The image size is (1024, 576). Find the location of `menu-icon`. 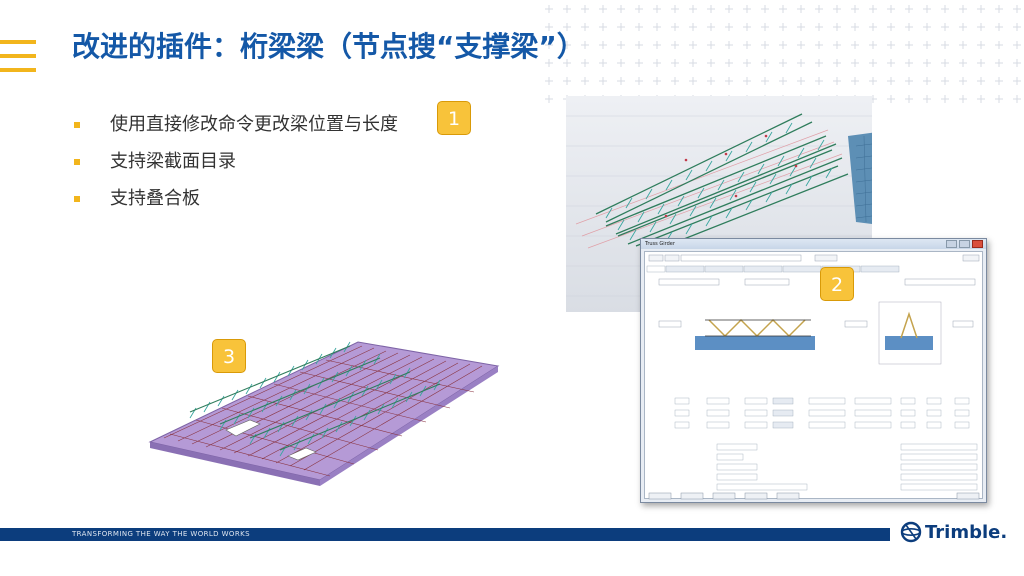

menu-icon is located at coordinates (18, 57).